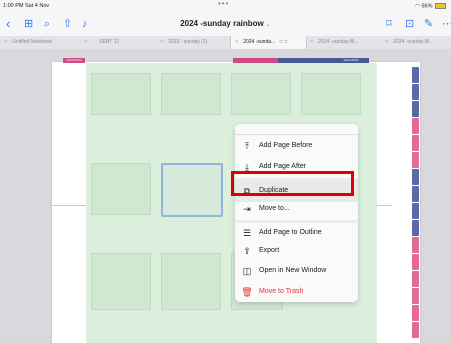  What do you see at coordinates (296, 129) in the screenshot?
I see `menu-header` at bounding box center [296, 129].